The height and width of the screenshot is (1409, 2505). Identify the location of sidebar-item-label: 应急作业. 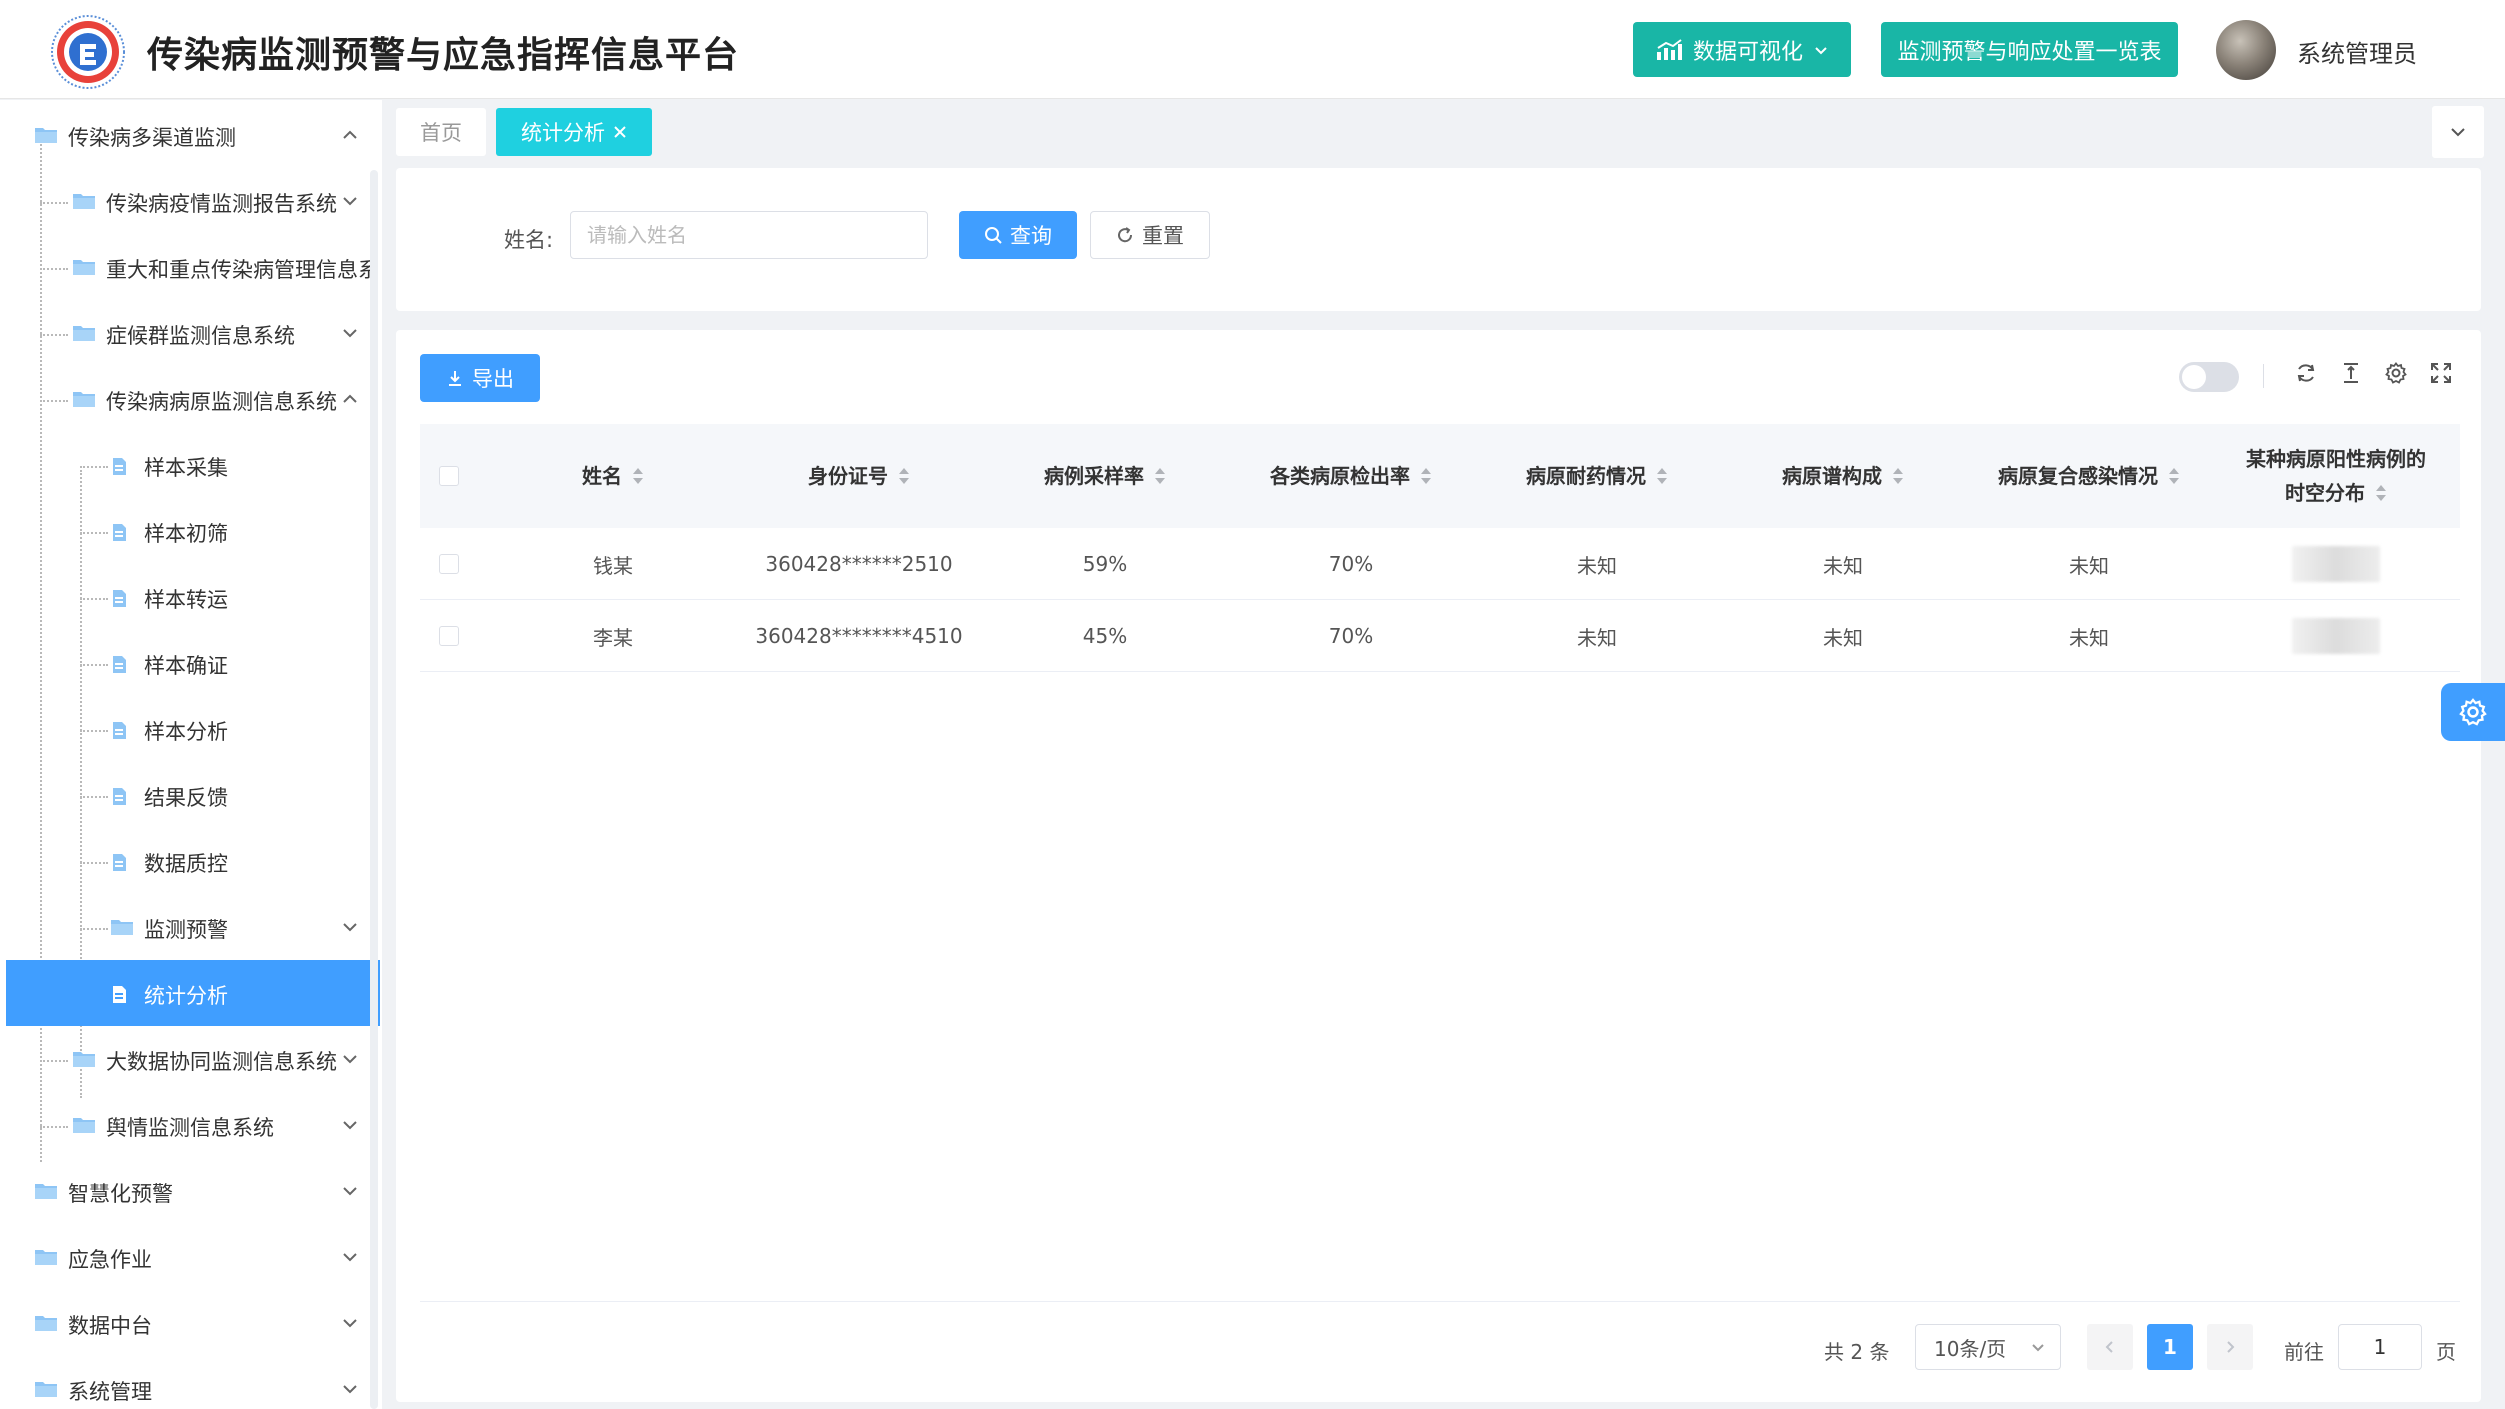
(110, 1260).